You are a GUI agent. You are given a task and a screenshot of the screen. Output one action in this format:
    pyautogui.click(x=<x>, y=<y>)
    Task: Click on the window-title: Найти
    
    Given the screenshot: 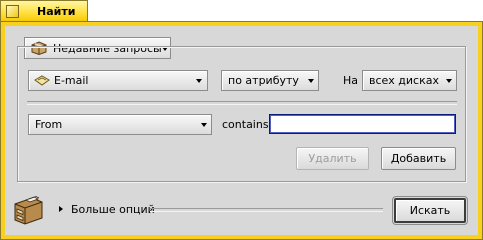 What is the action you would take?
    pyautogui.click(x=56, y=11)
    